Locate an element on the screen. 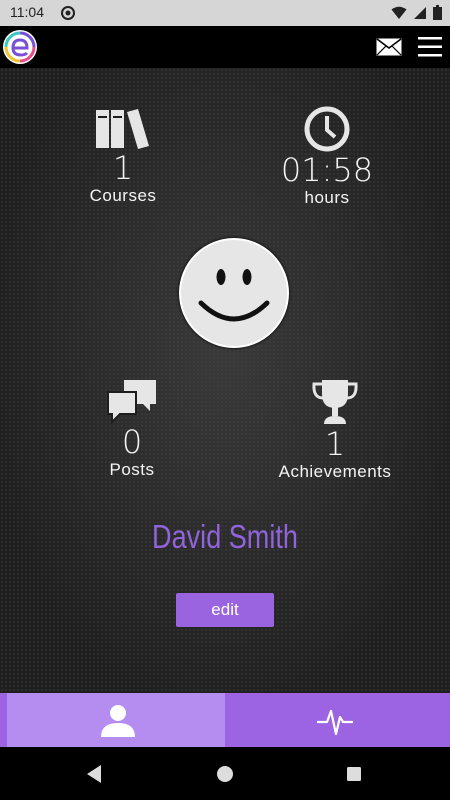  clock-icon is located at coordinates (327, 129).